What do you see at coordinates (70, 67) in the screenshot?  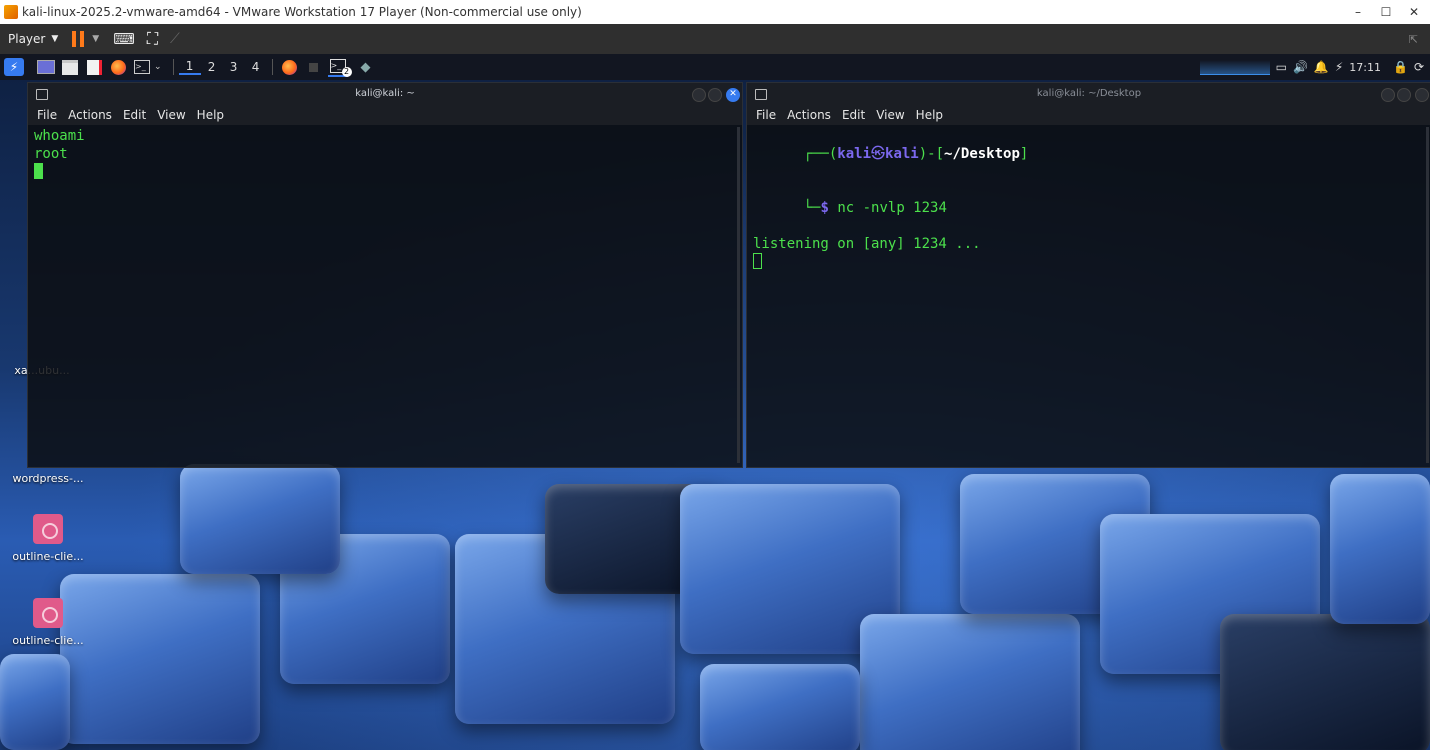 I see `file-manager-icon` at bounding box center [70, 67].